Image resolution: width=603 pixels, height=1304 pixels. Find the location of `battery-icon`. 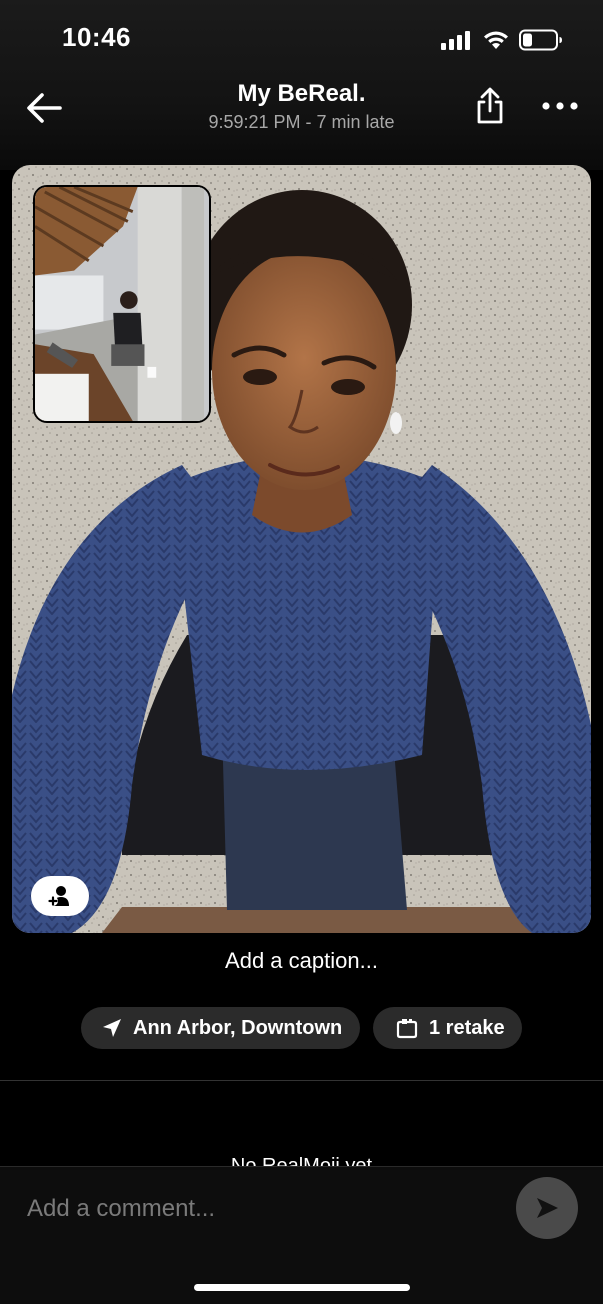

battery-icon is located at coordinates (540, 40).